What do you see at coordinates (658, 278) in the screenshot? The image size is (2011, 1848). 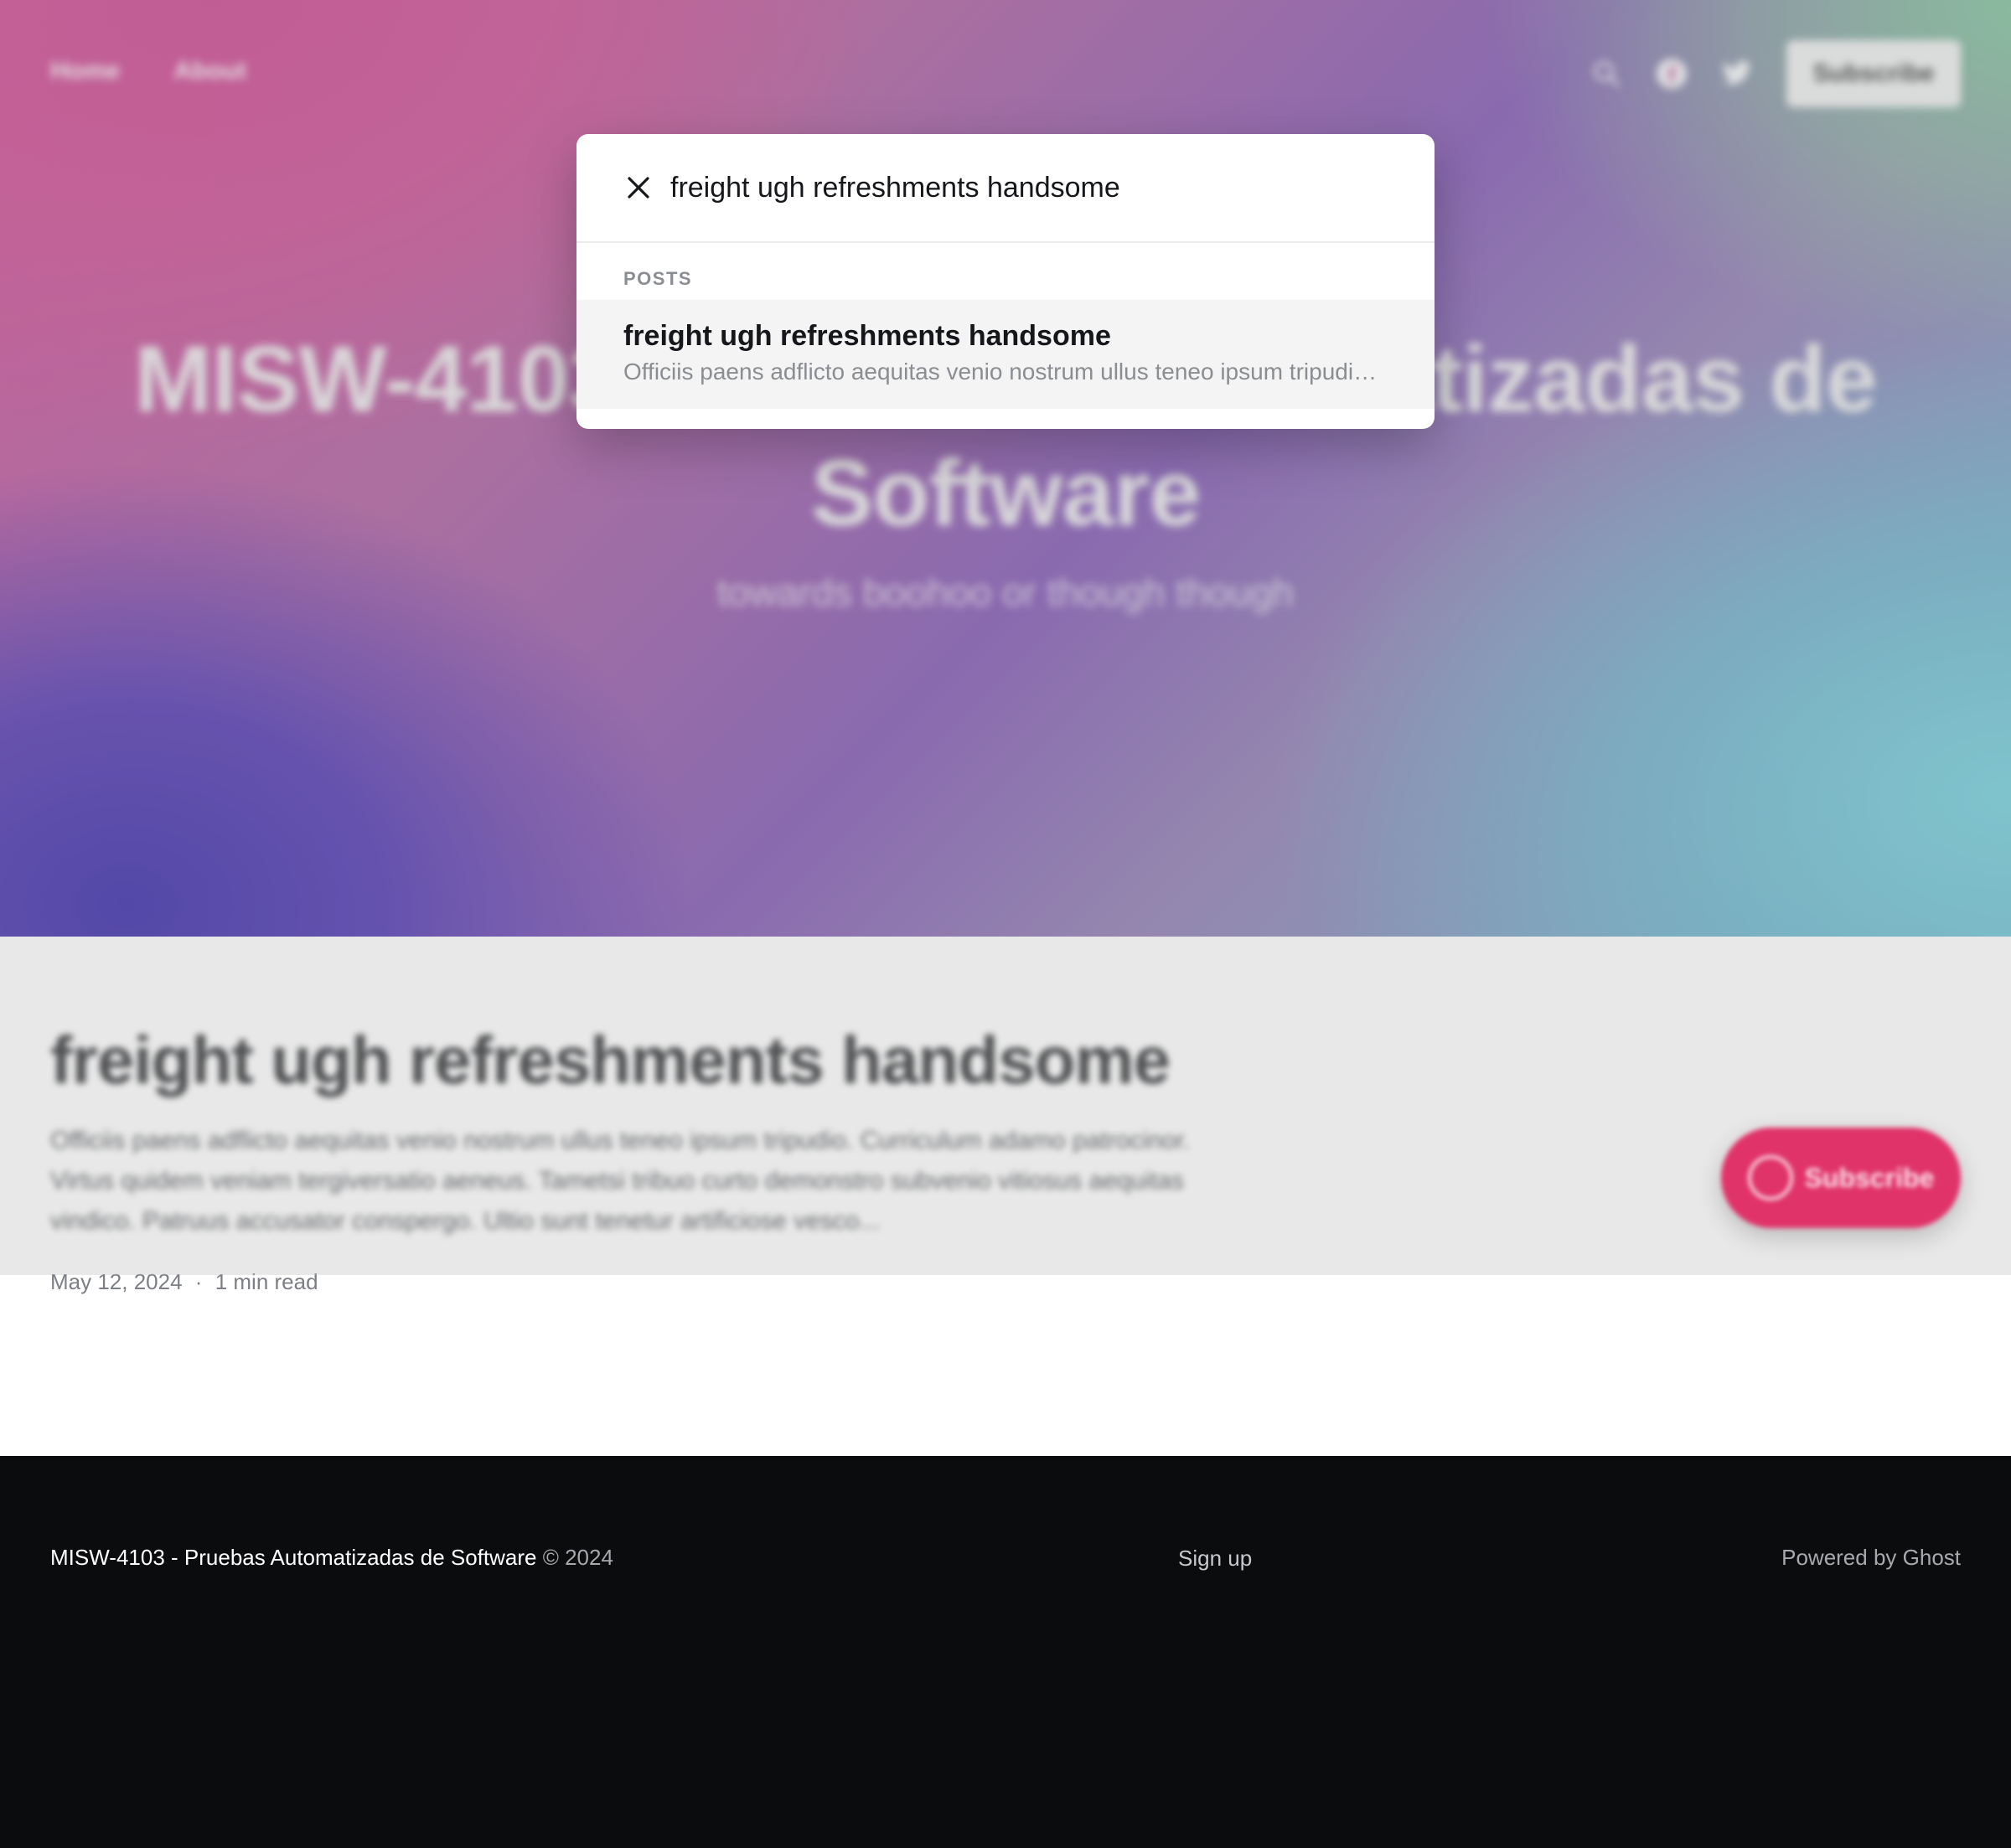 I see `results-section-label: POSTS` at bounding box center [658, 278].